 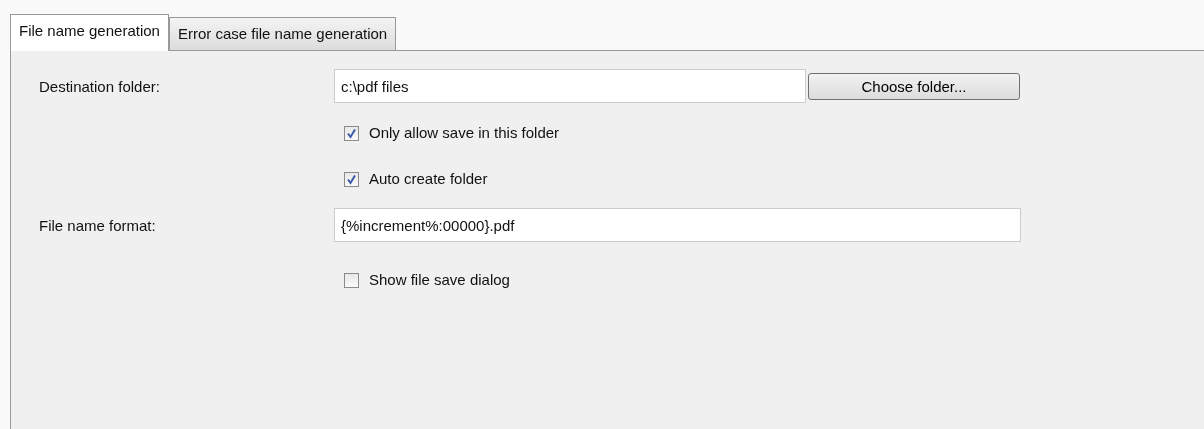 I want to click on field-label: File name format:, so click(x=98, y=225).